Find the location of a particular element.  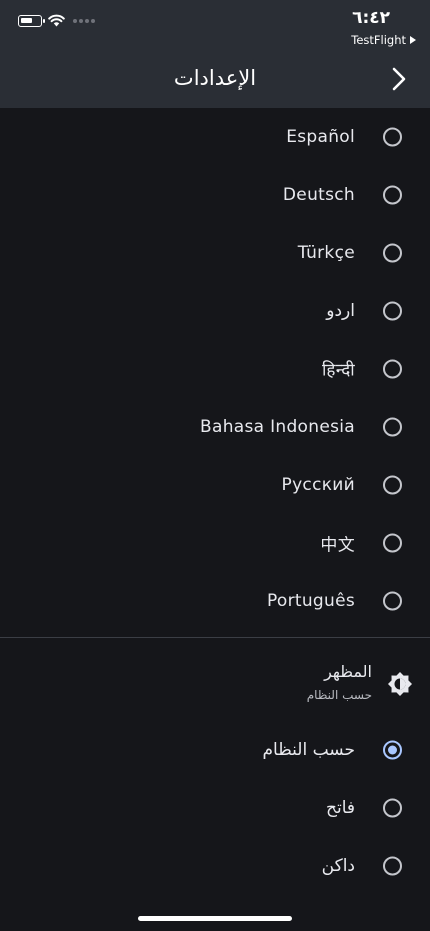

language-label: Türkçe is located at coordinates (326, 253).